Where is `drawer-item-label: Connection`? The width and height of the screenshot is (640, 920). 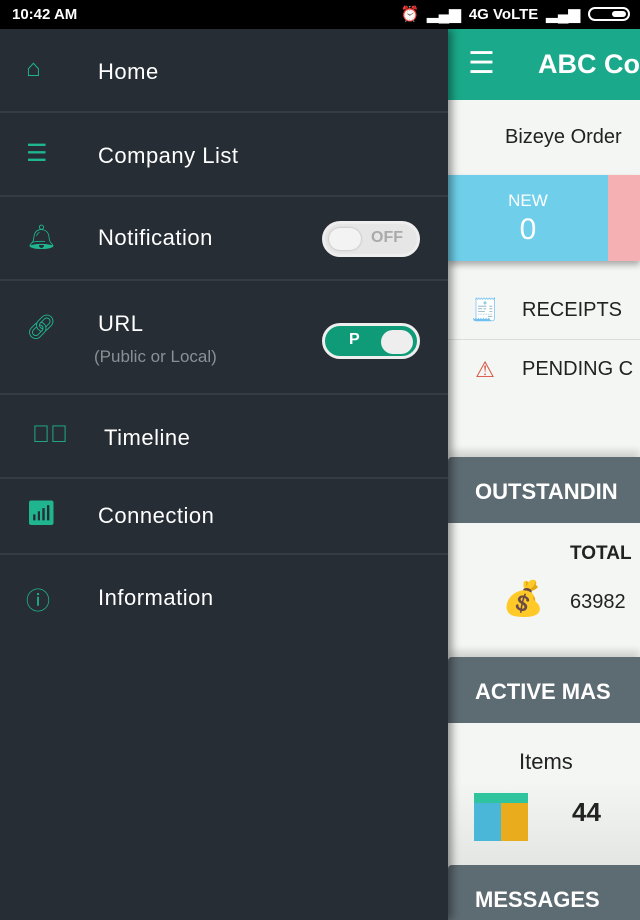 drawer-item-label: Connection is located at coordinates (156, 515).